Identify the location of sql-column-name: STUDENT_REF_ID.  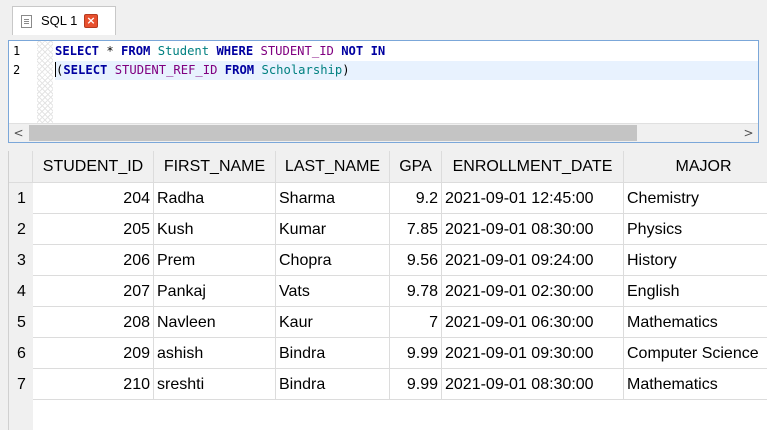
(166, 70).